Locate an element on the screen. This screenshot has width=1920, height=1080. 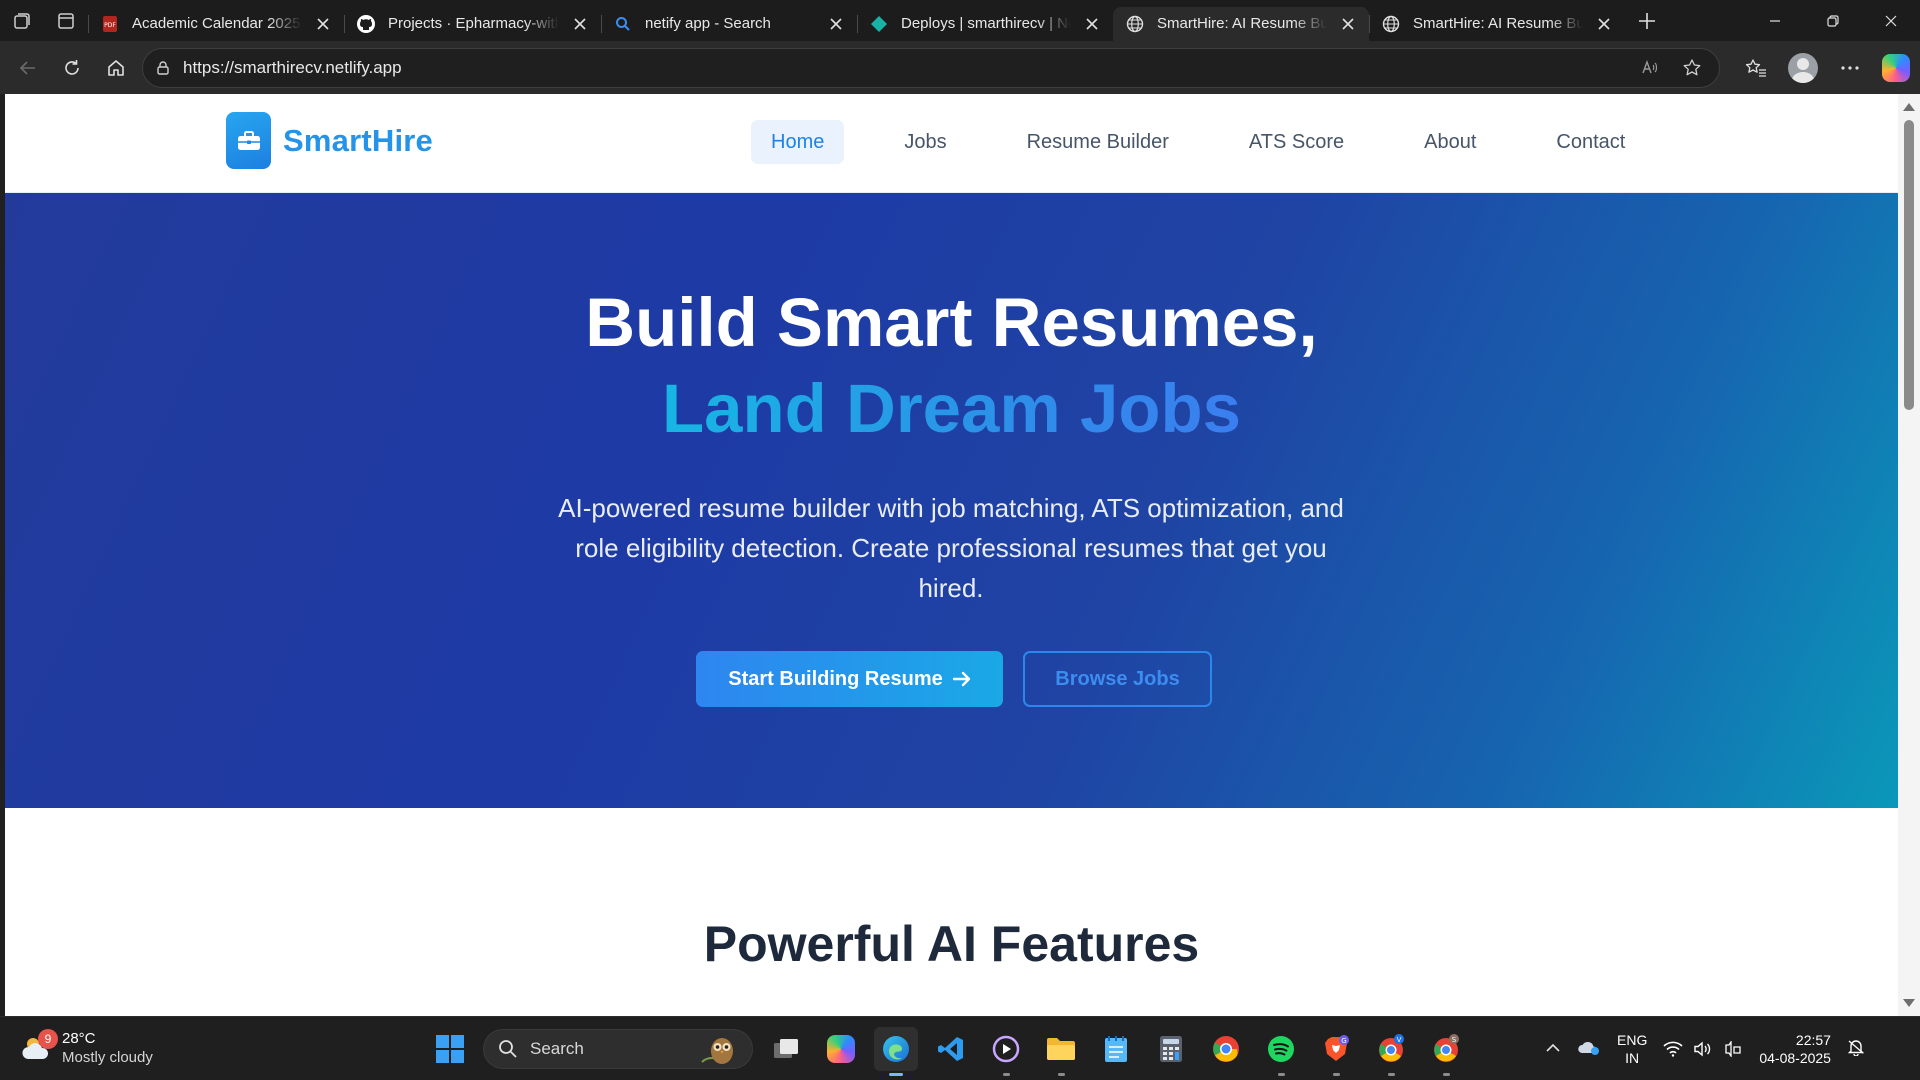
star-icon is located at coordinates (1692, 66).